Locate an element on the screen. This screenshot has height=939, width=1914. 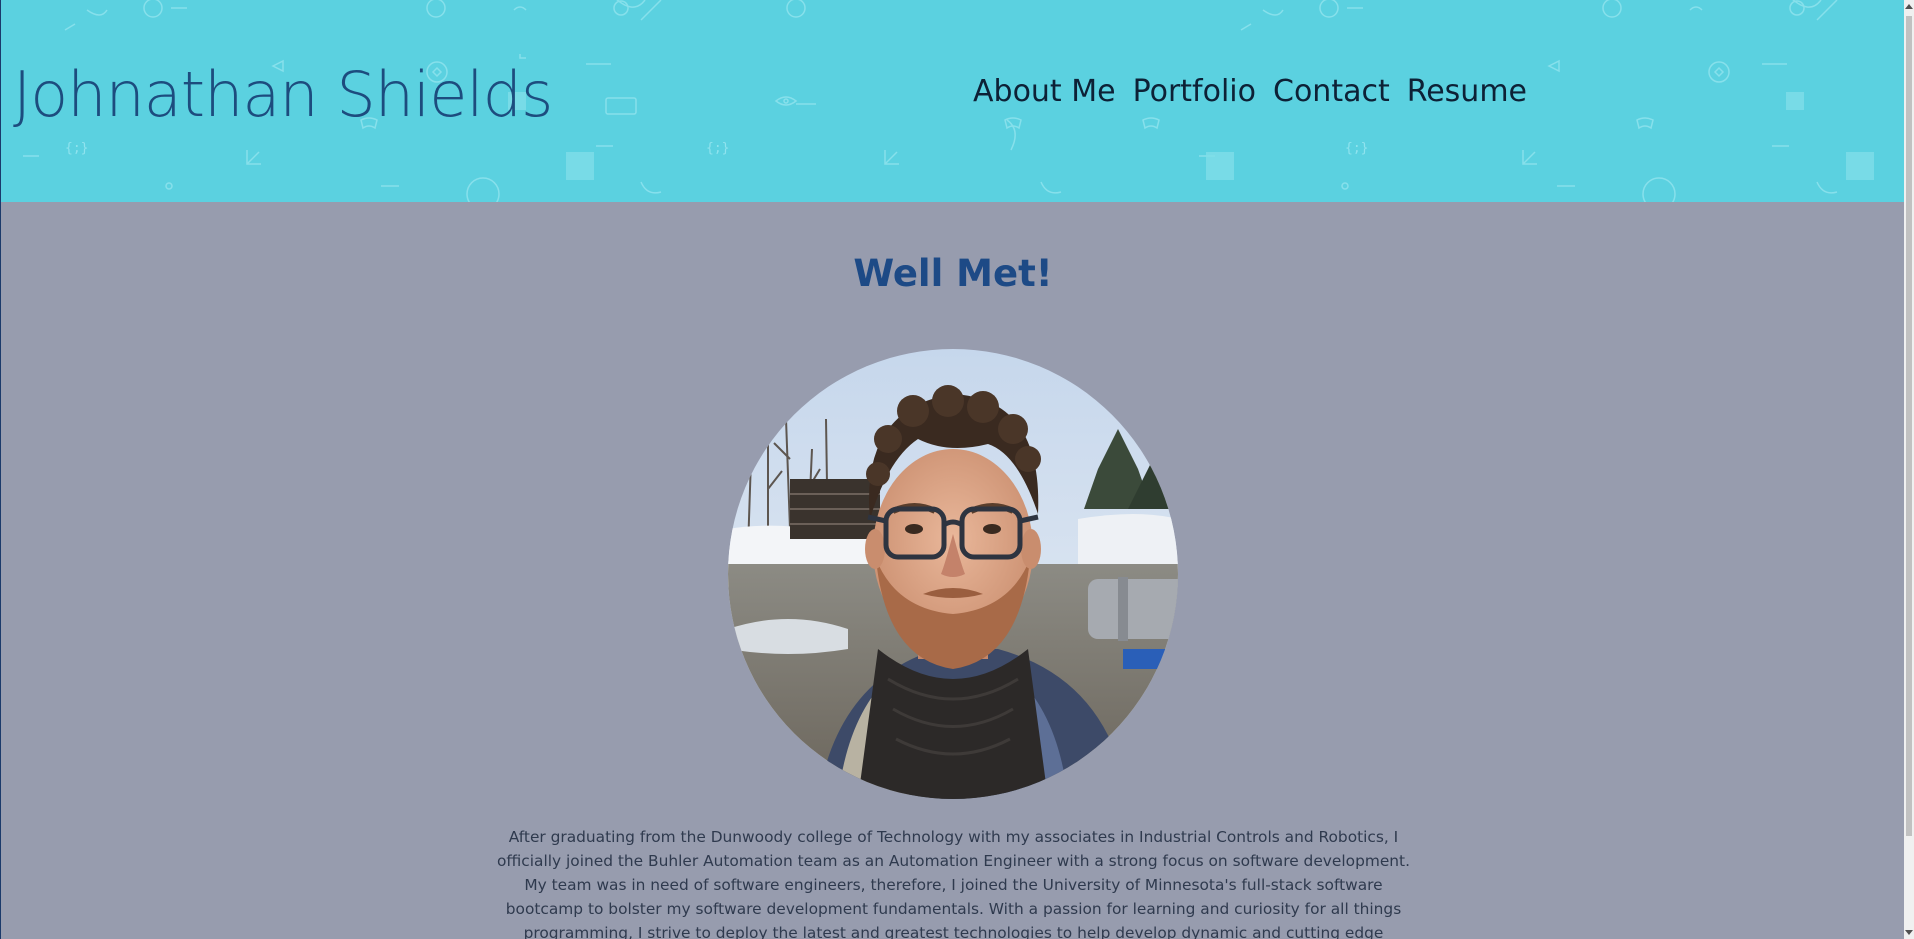
nav-link-about-me: About Me is located at coordinates (1044, 91).